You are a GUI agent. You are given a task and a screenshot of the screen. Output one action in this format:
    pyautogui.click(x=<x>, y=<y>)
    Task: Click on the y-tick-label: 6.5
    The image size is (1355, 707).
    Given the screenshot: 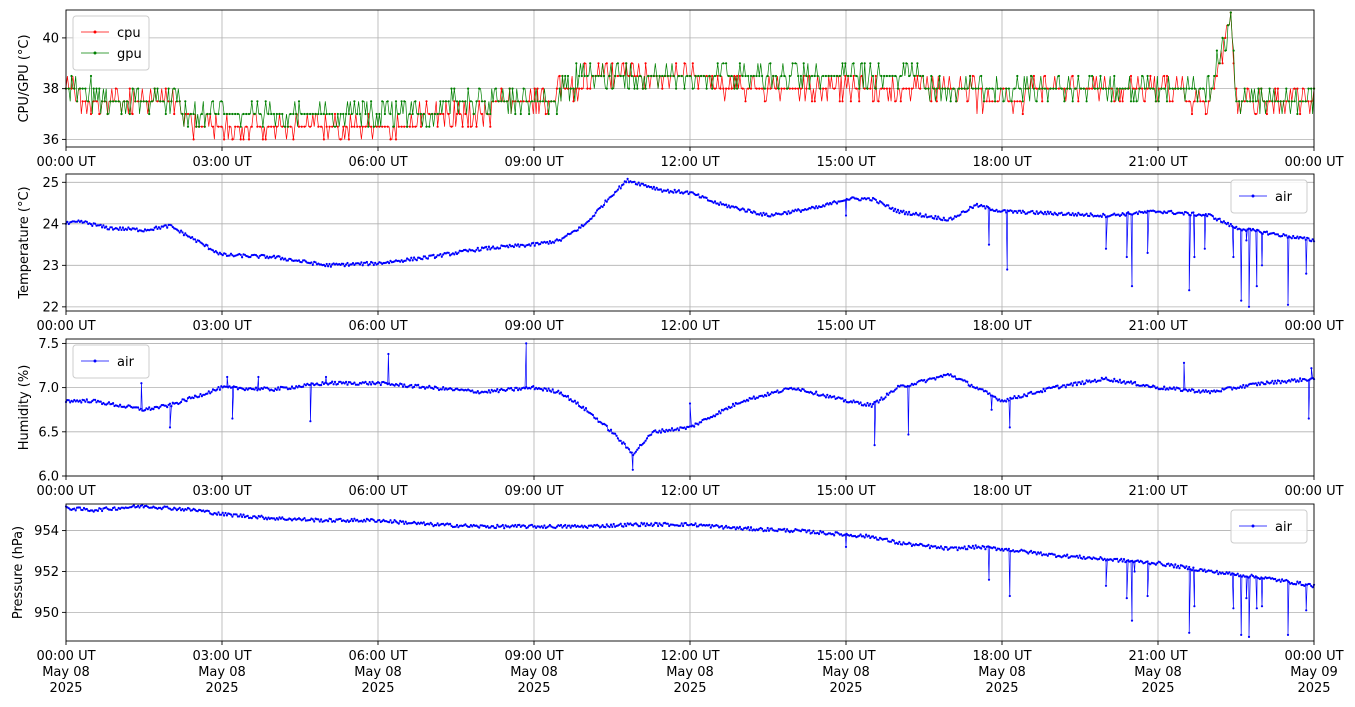 What is the action you would take?
    pyautogui.click(x=48, y=432)
    